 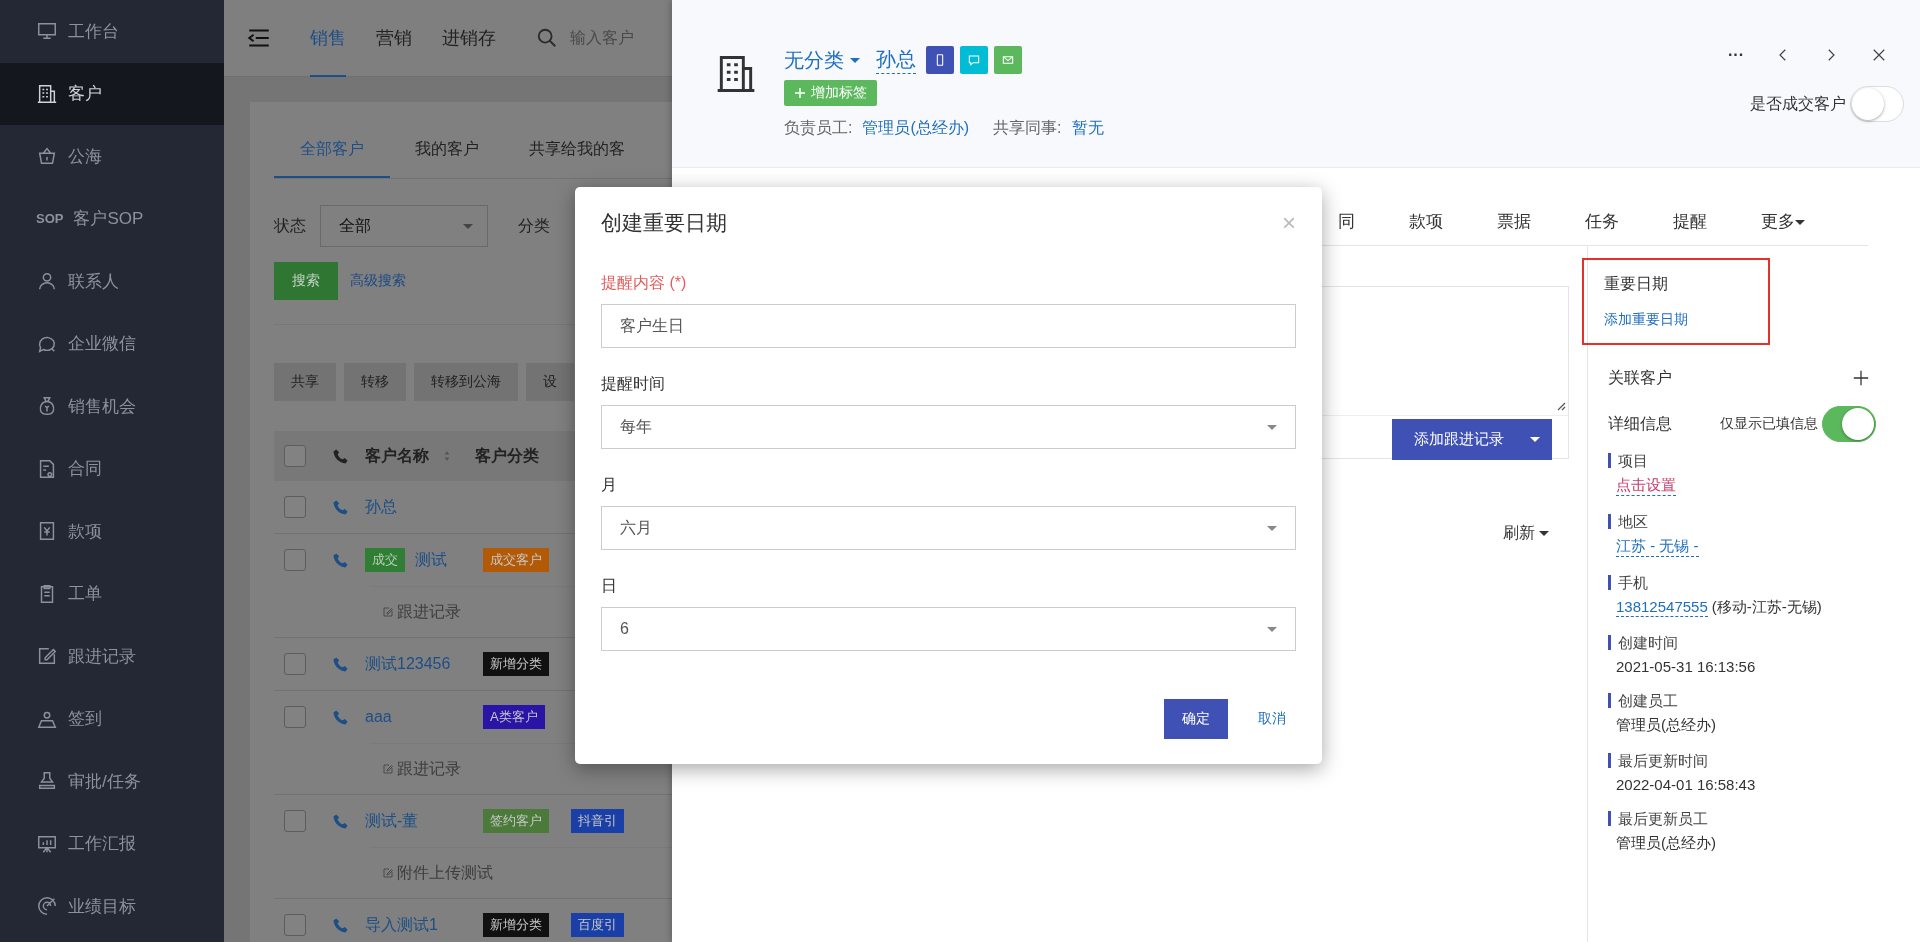 What do you see at coordinates (609, 485) in the screenshot?
I see `field-label: 月` at bounding box center [609, 485].